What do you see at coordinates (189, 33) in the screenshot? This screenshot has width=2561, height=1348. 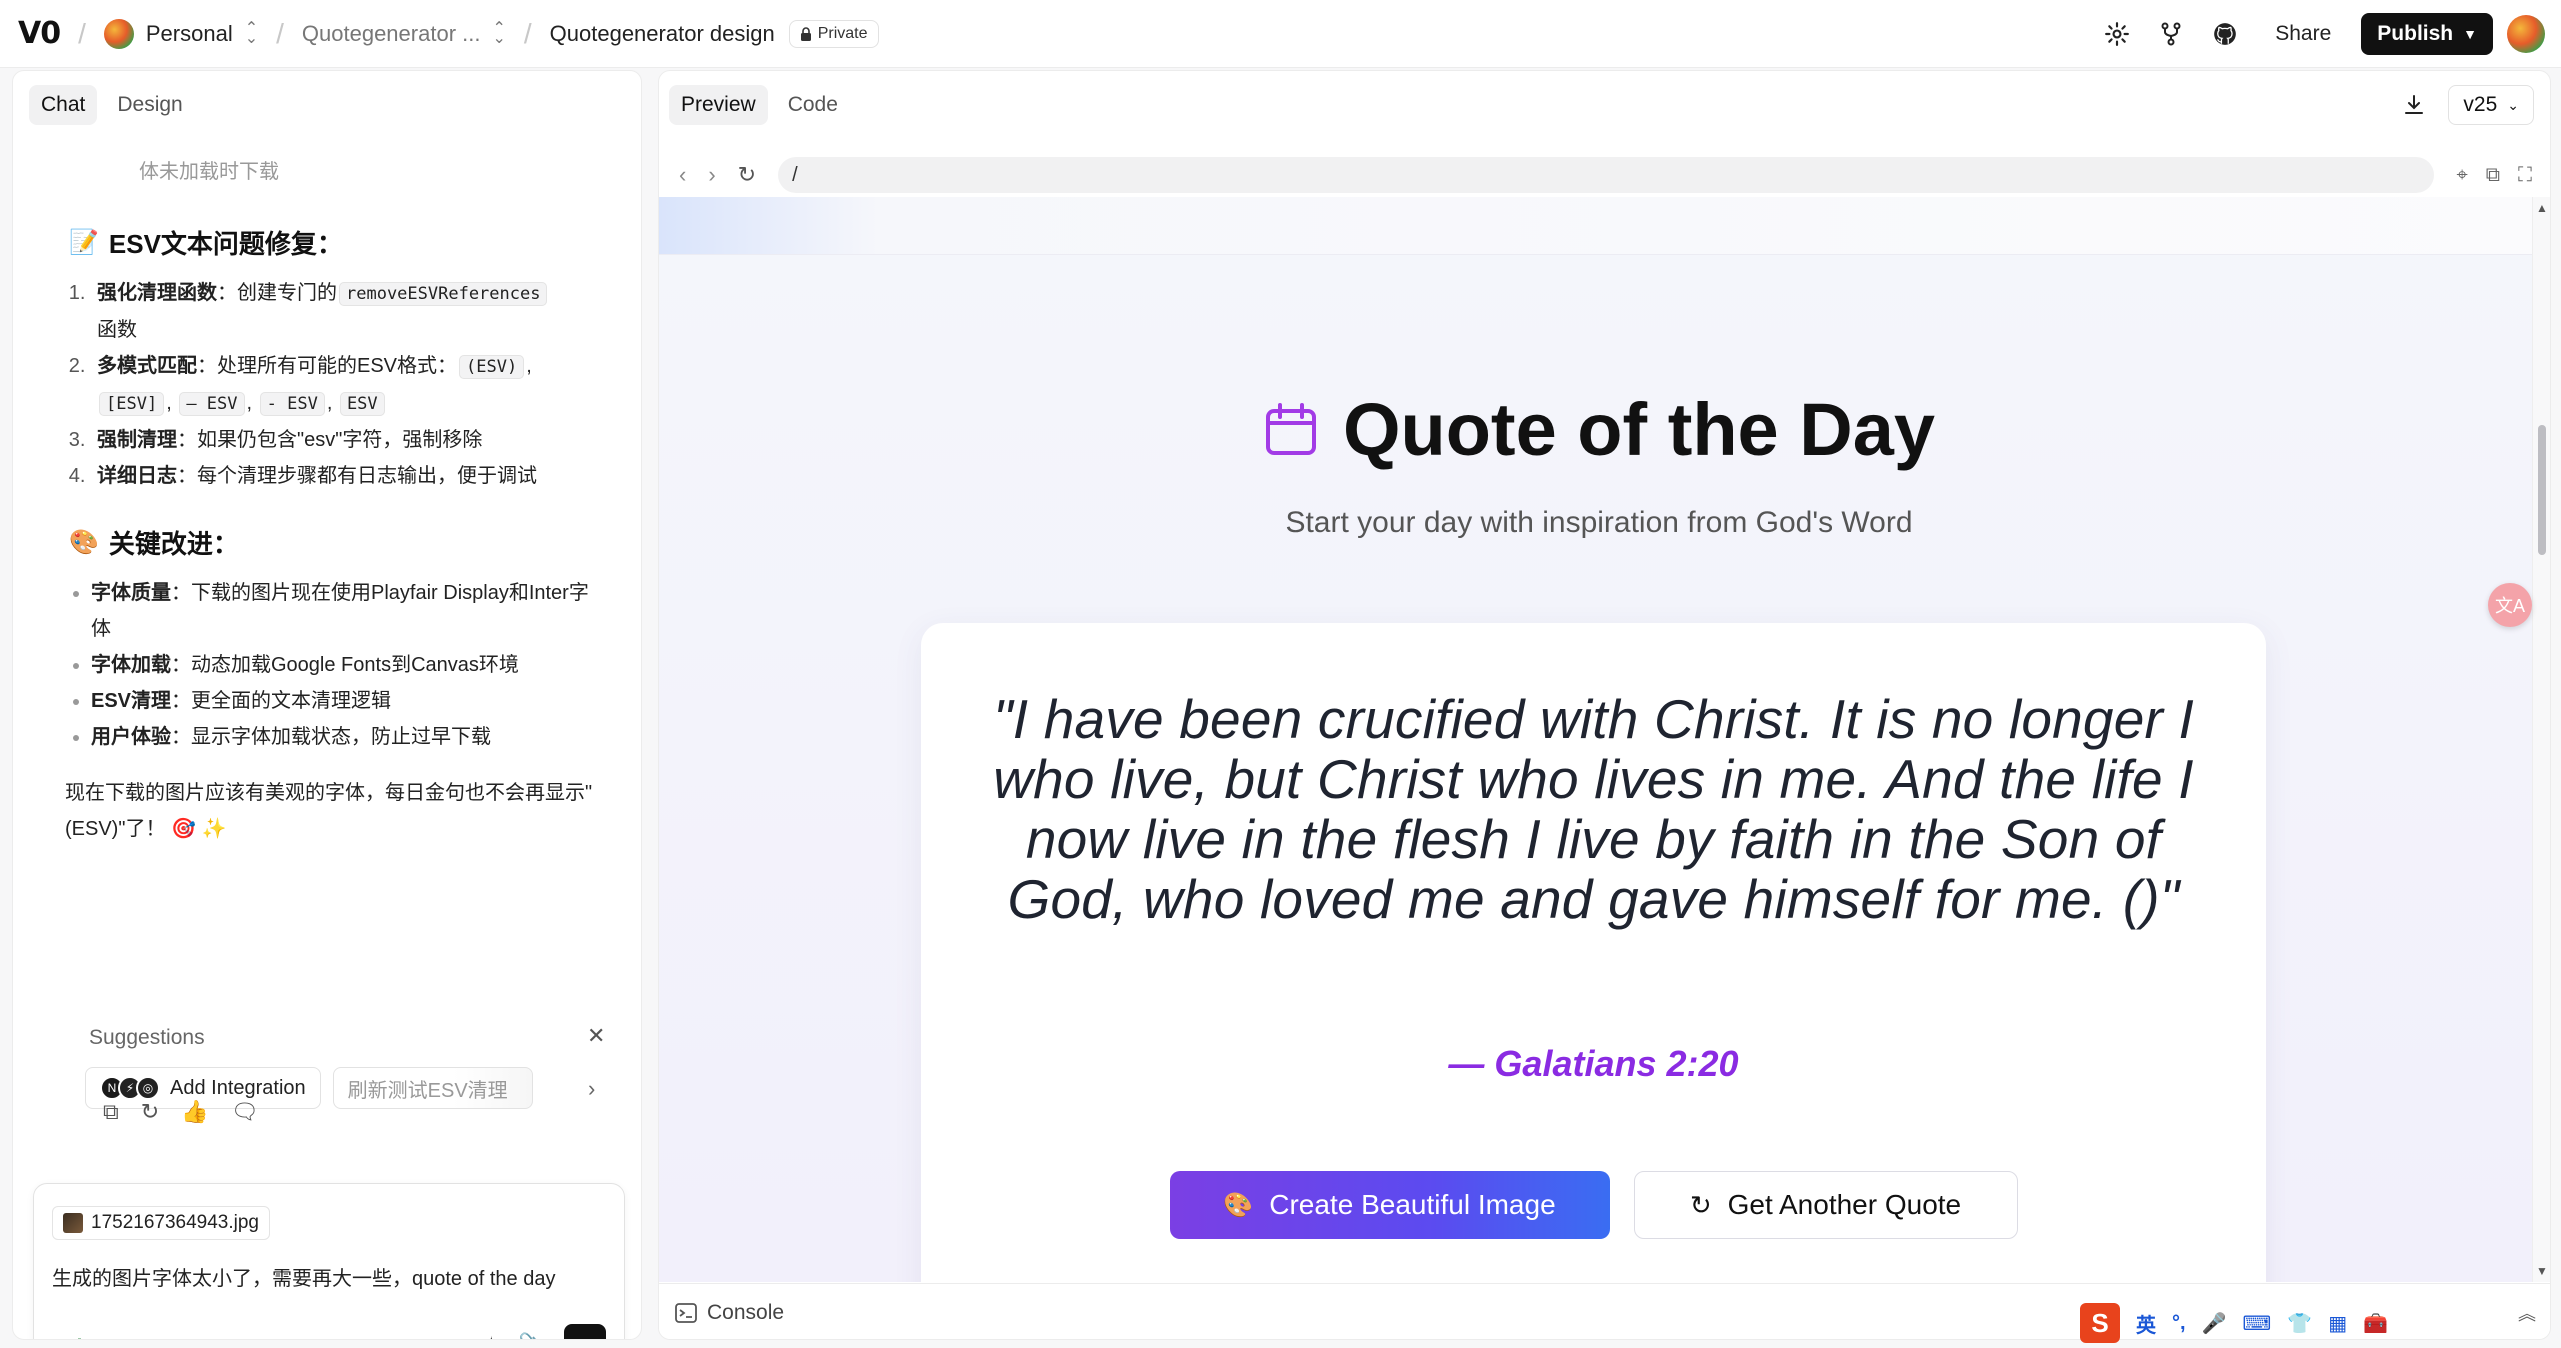 I see `workspace-name: Personal` at bounding box center [189, 33].